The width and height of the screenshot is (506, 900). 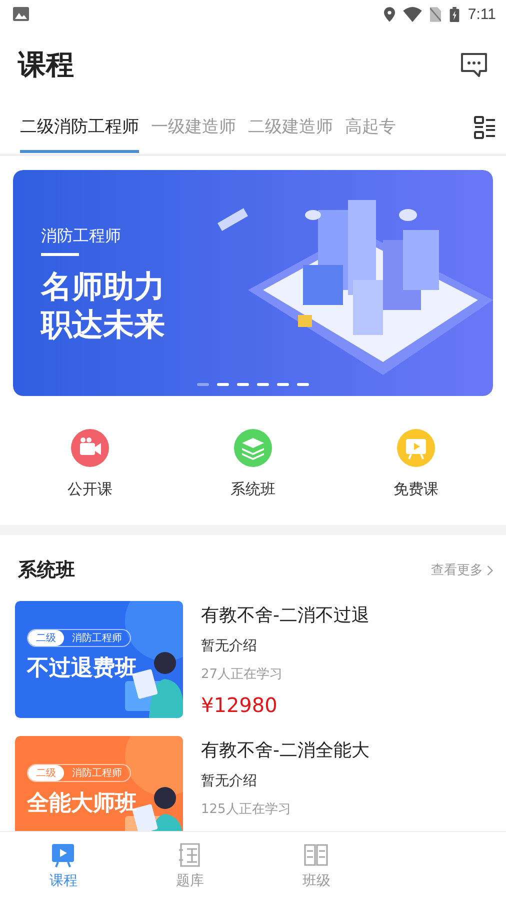 I want to click on battery-icon, so click(x=454, y=14).